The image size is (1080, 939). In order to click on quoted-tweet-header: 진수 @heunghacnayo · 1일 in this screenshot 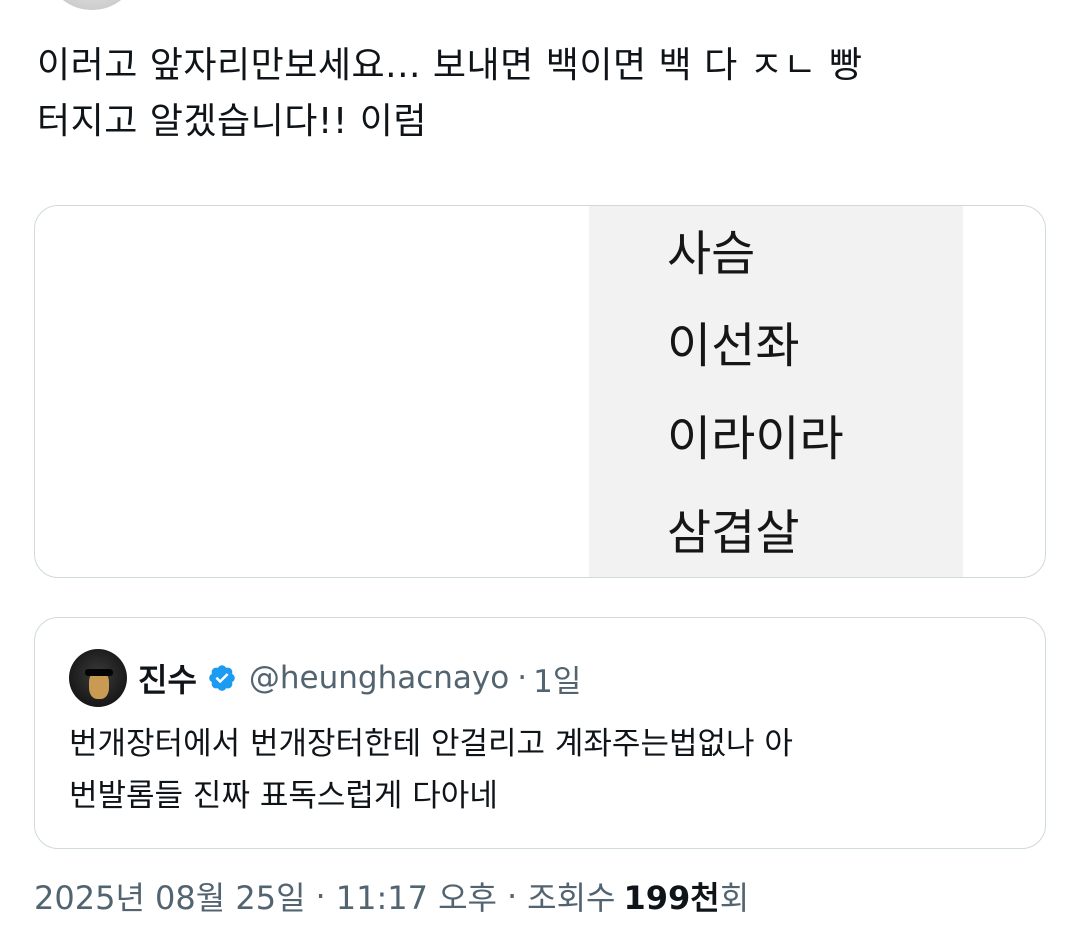, I will do `click(359, 678)`.